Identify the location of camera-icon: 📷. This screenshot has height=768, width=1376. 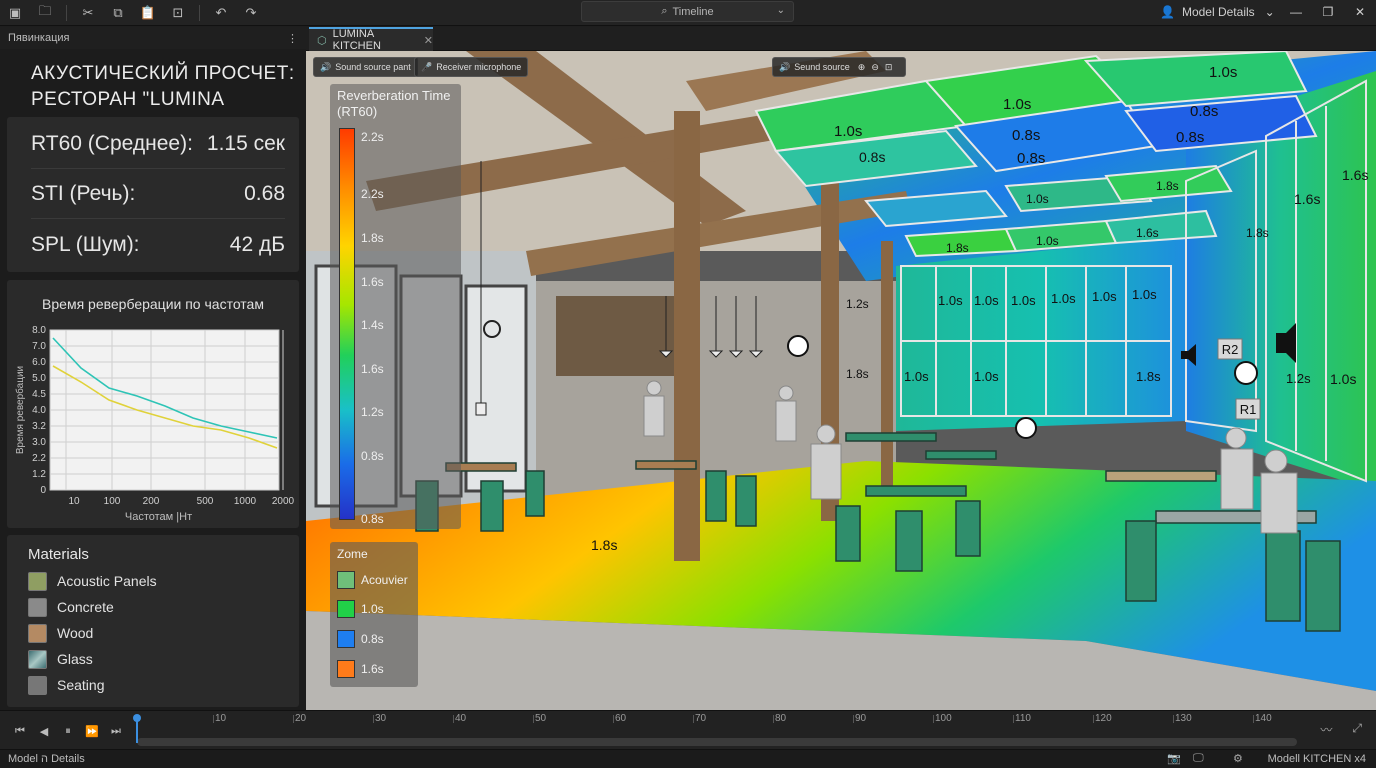
(1174, 758).